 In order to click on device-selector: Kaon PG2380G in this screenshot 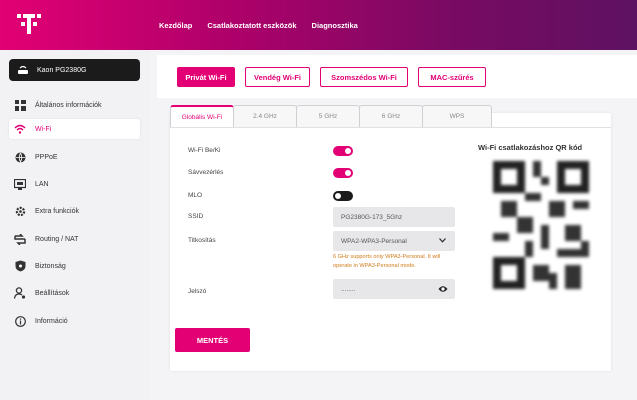, I will do `click(74, 70)`.